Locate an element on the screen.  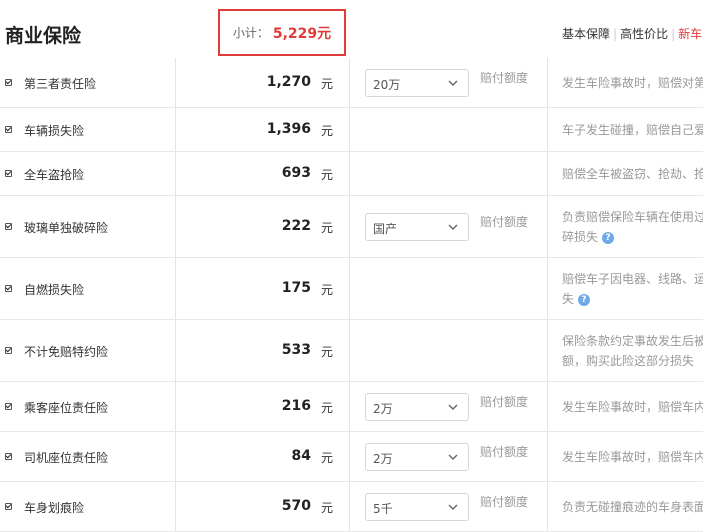
table-row: 乘客座位责任险 216 元 2万 赔付额度 发生车险事故时，赔偿车内 is located at coordinates (351, 407).